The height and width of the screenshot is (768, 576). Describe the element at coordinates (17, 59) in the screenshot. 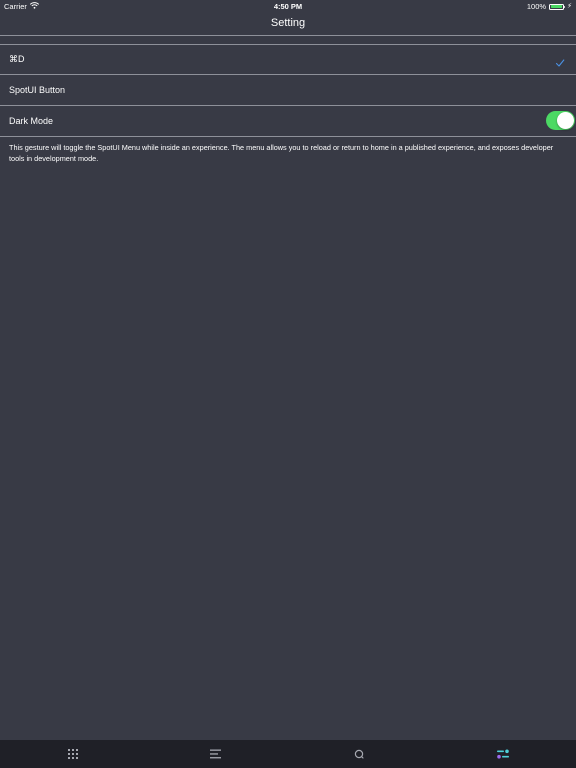

I see `setting-label: ⌘D` at that location.